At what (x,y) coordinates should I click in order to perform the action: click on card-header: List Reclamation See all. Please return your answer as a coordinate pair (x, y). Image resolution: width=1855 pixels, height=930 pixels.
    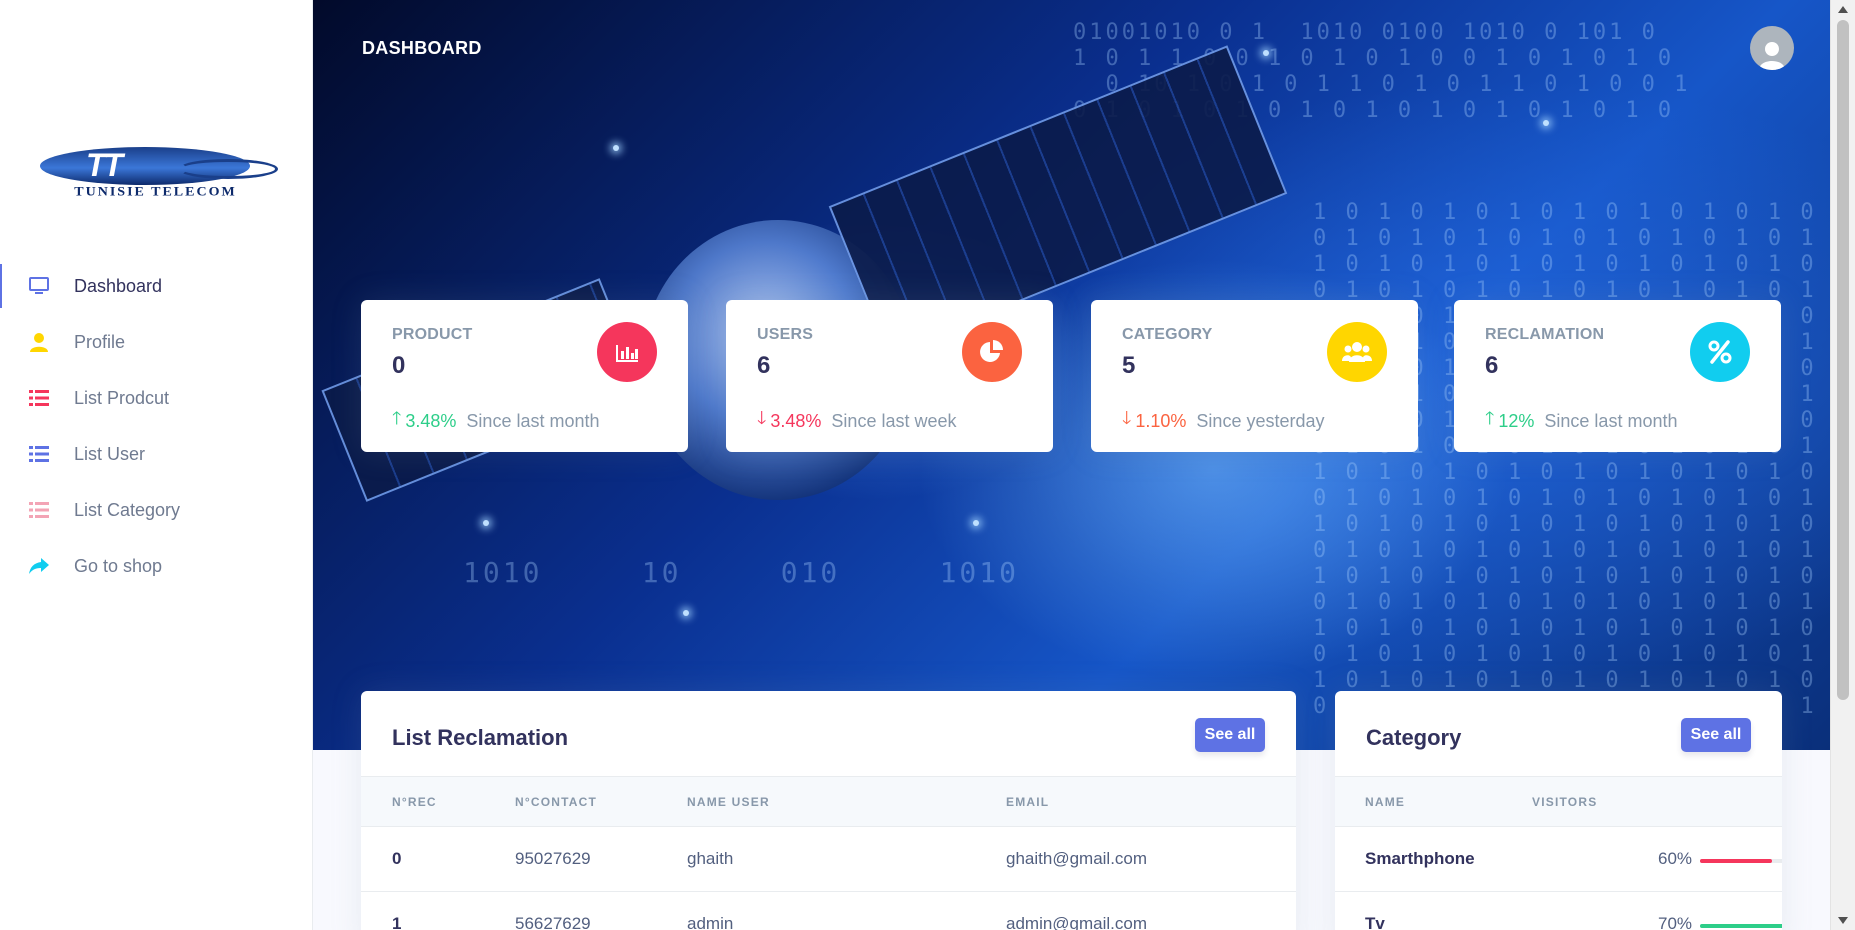
    Looking at the image, I should click on (828, 734).